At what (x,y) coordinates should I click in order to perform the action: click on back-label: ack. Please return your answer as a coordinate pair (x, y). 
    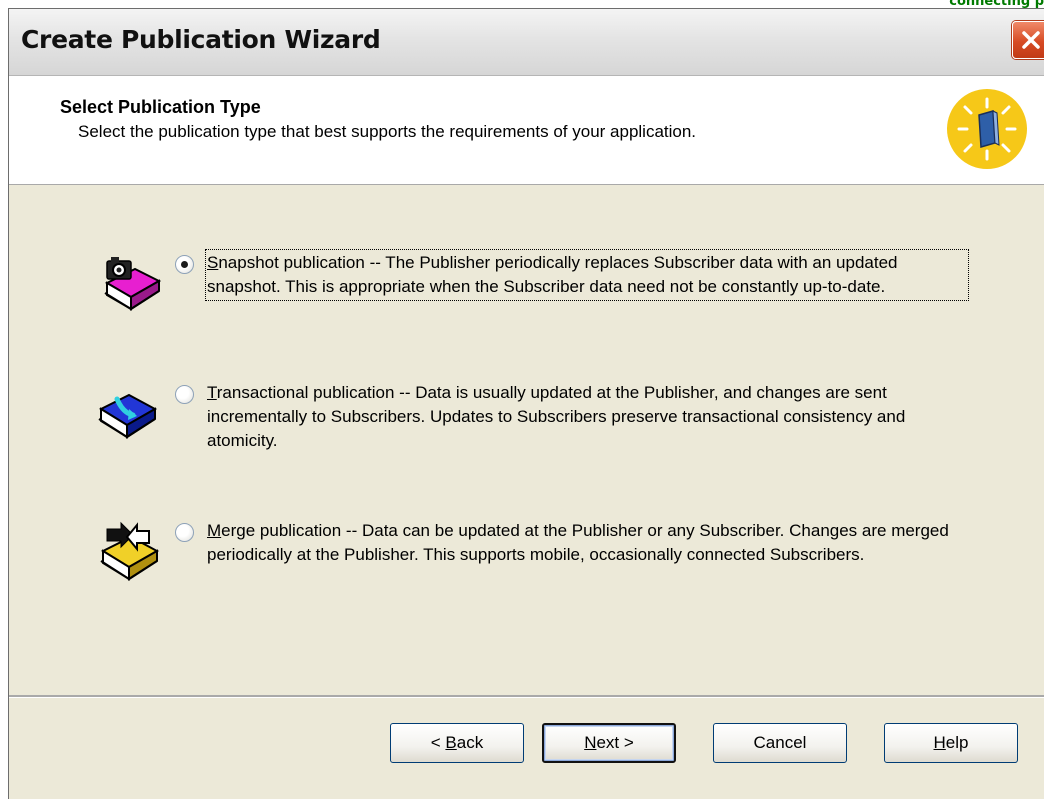
    Looking at the image, I should click on (470, 742).